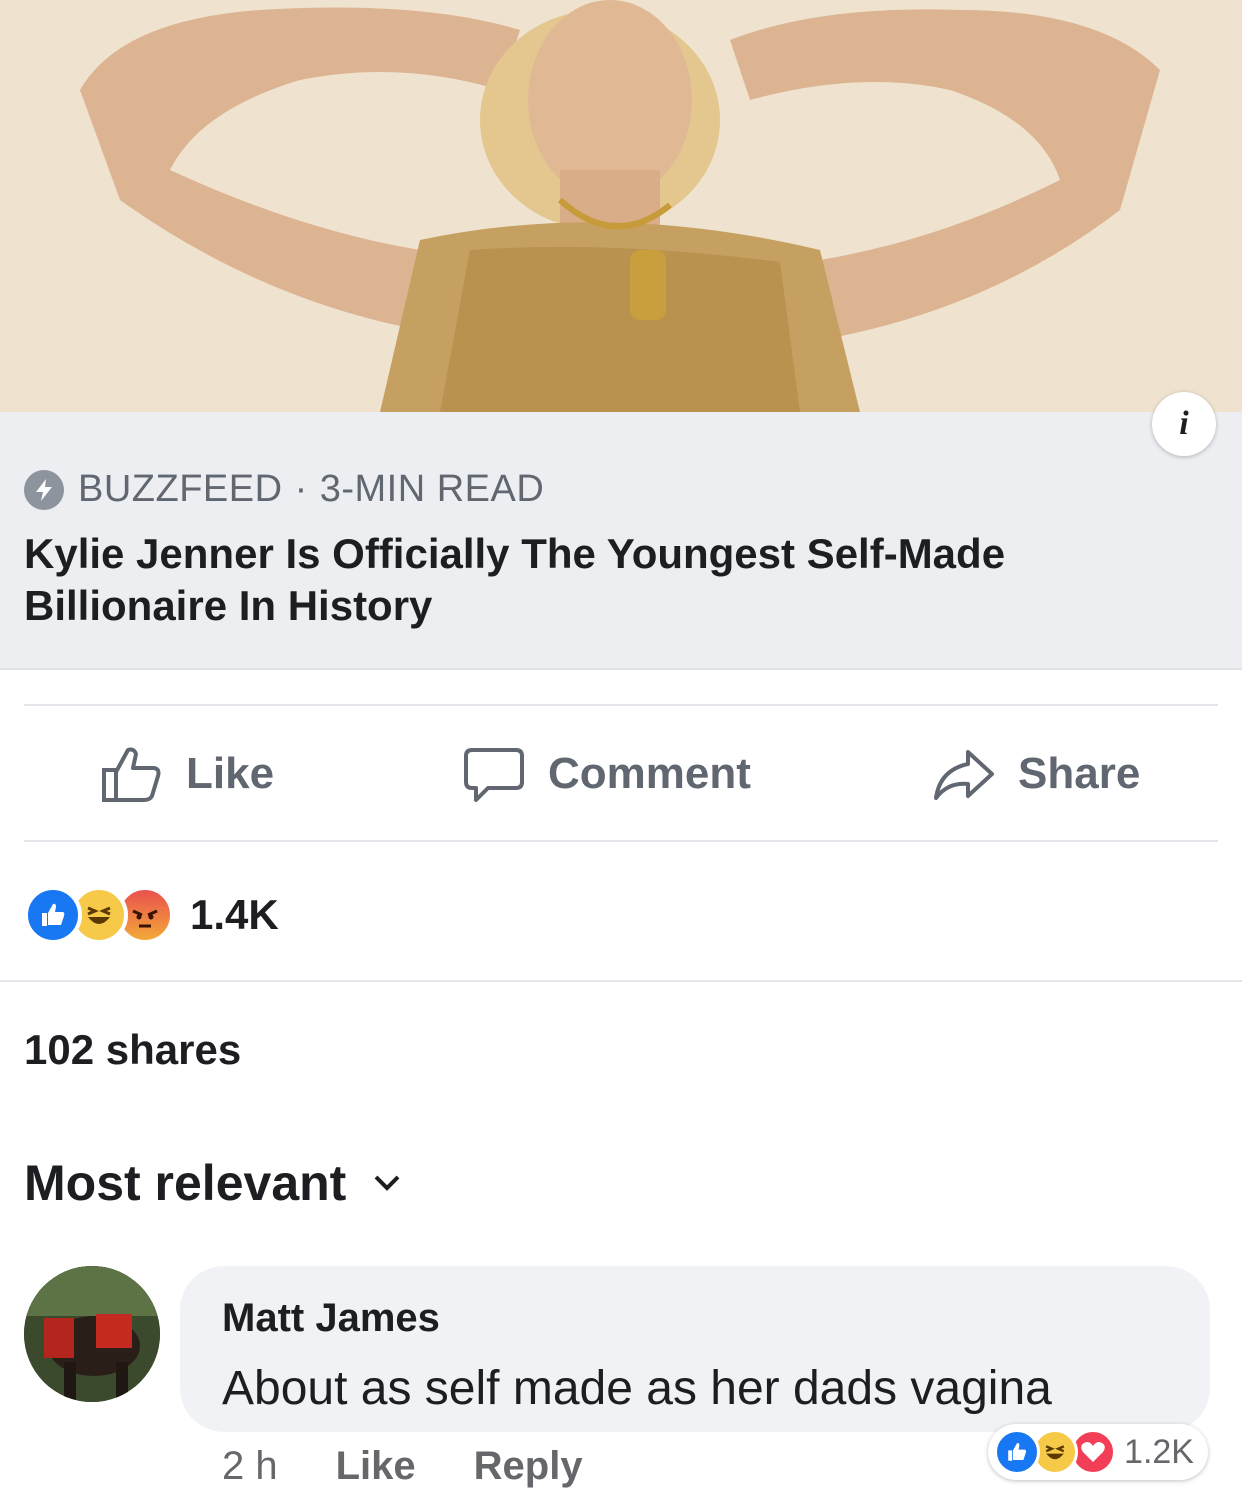 The height and width of the screenshot is (1488, 1242). I want to click on share-arrow-icon, so click(964, 775).